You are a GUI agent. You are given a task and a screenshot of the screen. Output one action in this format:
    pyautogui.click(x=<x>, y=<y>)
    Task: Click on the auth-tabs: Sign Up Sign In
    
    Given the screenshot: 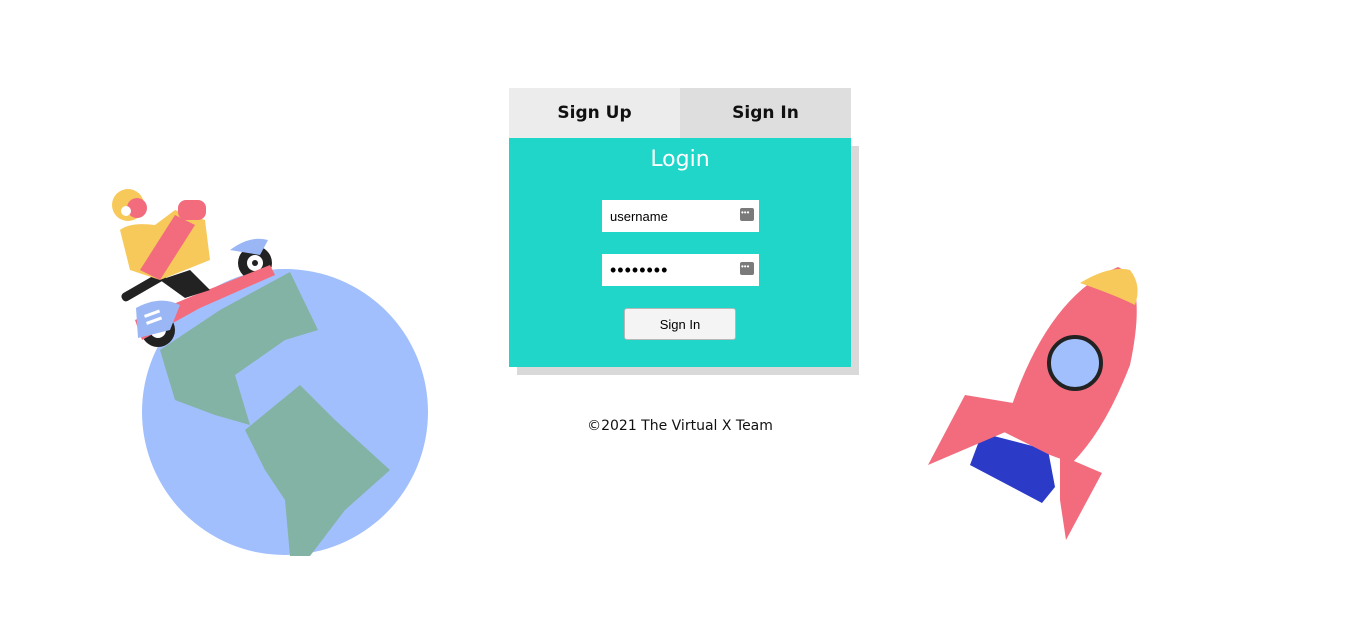 What is the action you would take?
    pyautogui.click(x=680, y=113)
    